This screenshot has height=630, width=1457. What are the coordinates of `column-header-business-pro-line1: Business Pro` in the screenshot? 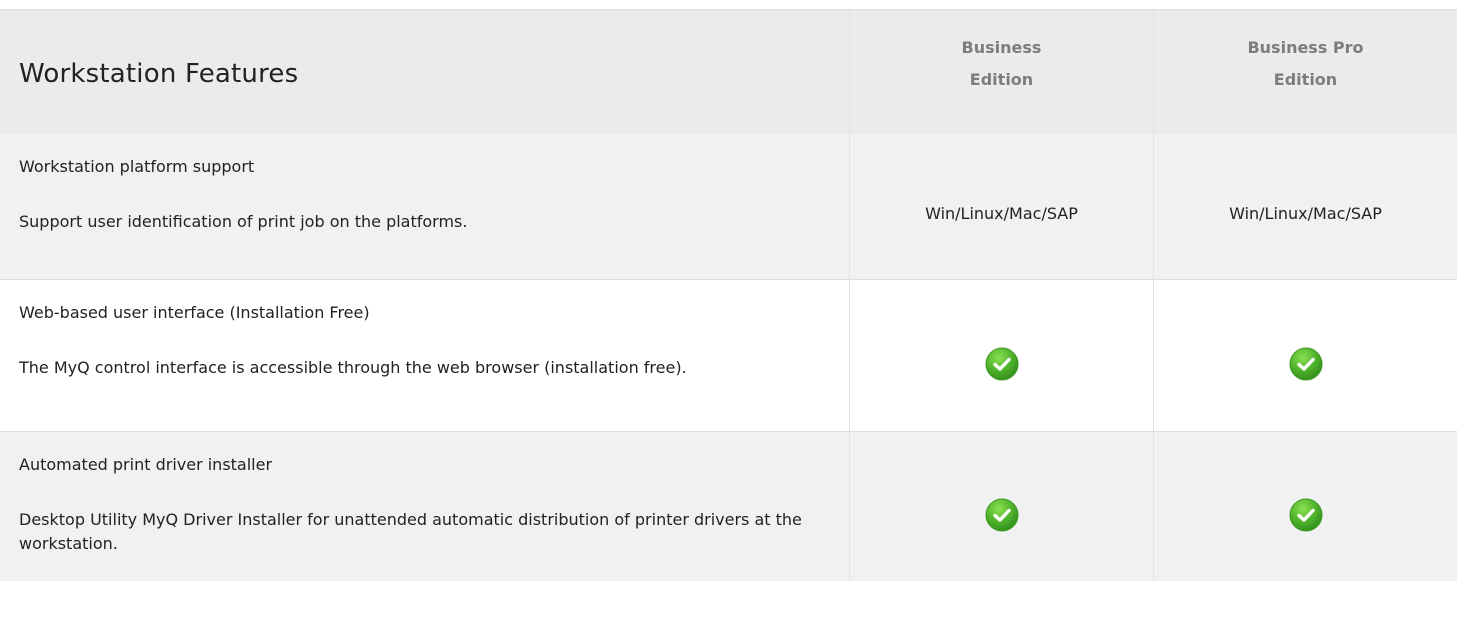 It's located at (1305, 47).